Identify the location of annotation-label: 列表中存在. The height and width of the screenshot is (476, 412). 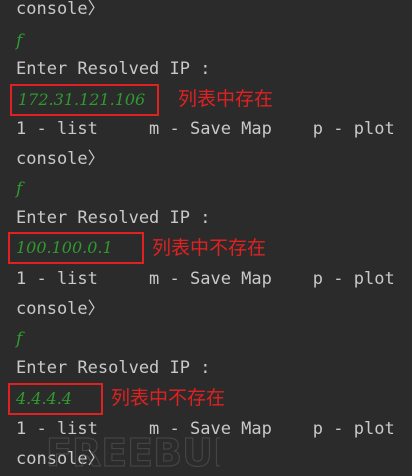
(226, 99).